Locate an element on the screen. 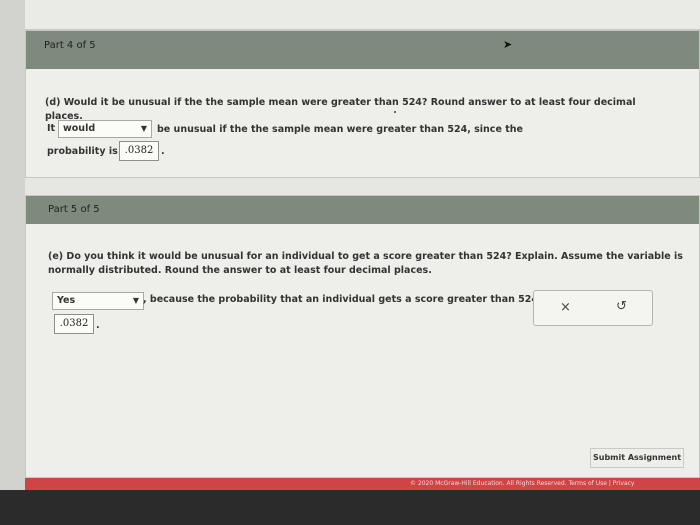  part4-answer-select: would ▼ is located at coordinates (105, 129).